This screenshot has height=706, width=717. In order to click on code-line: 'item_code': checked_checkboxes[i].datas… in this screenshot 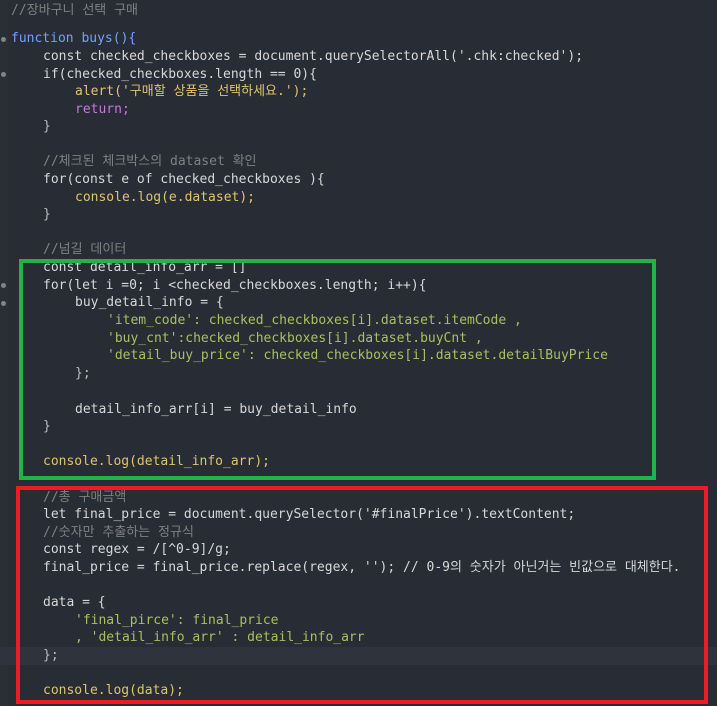, I will do `click(314, 320)`.